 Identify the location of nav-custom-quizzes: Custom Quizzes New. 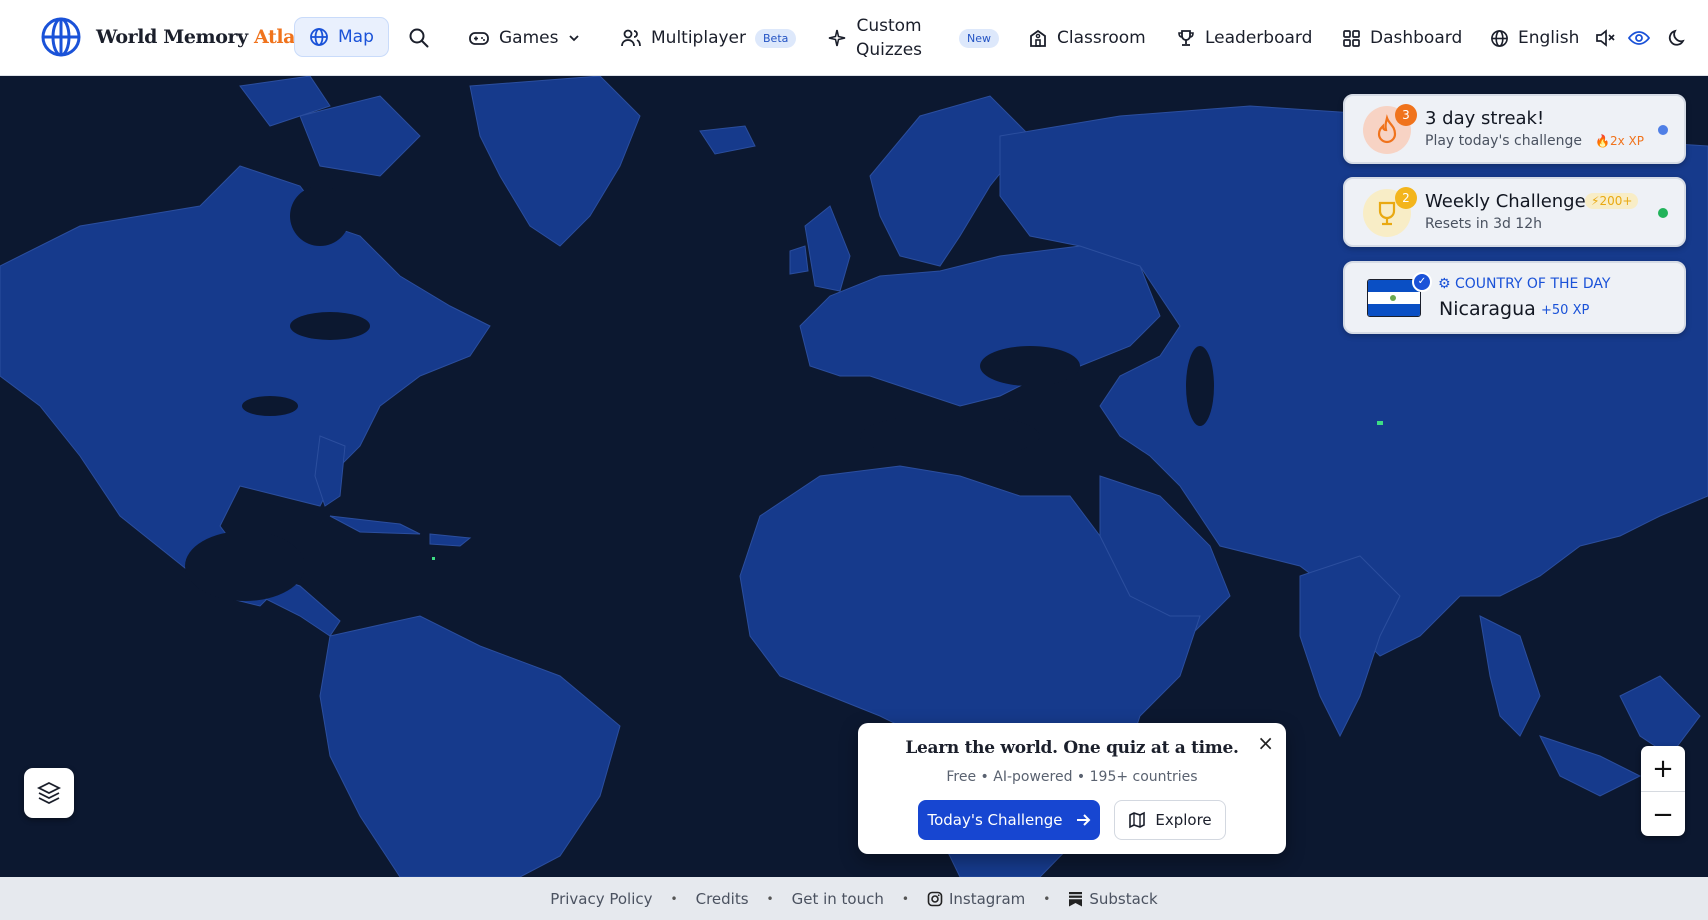
(913, 38).